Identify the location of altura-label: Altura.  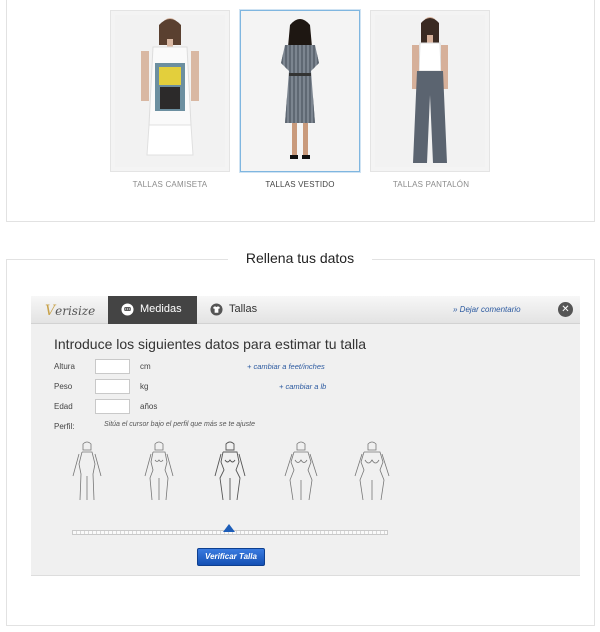
(64, 366).